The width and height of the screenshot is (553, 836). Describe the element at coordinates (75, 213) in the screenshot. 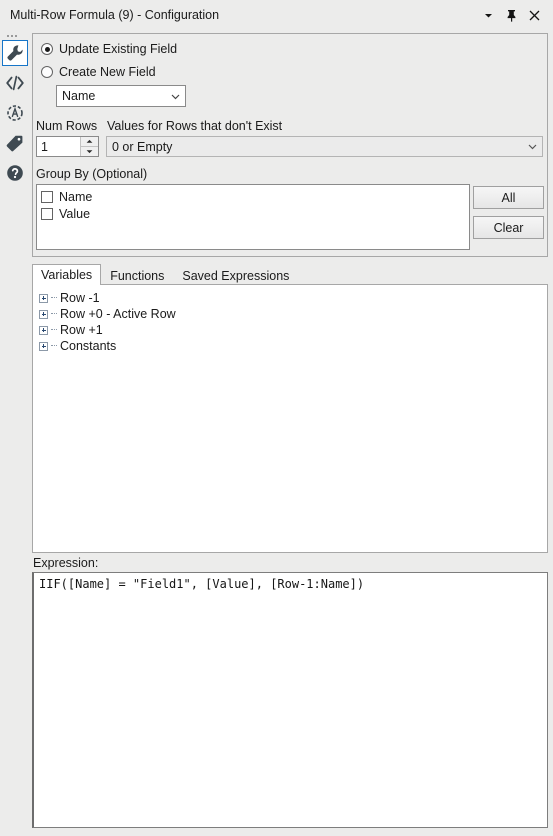

I see `group-by-item-label: Value` at that location.